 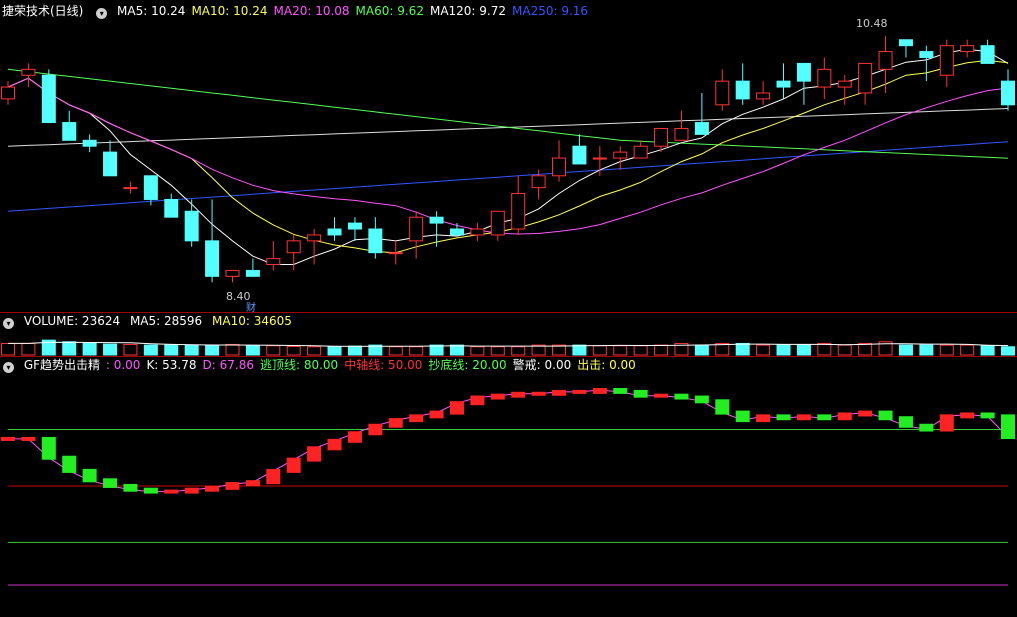 I want to click on volume-ma5-line, so click(x=508, y=344).